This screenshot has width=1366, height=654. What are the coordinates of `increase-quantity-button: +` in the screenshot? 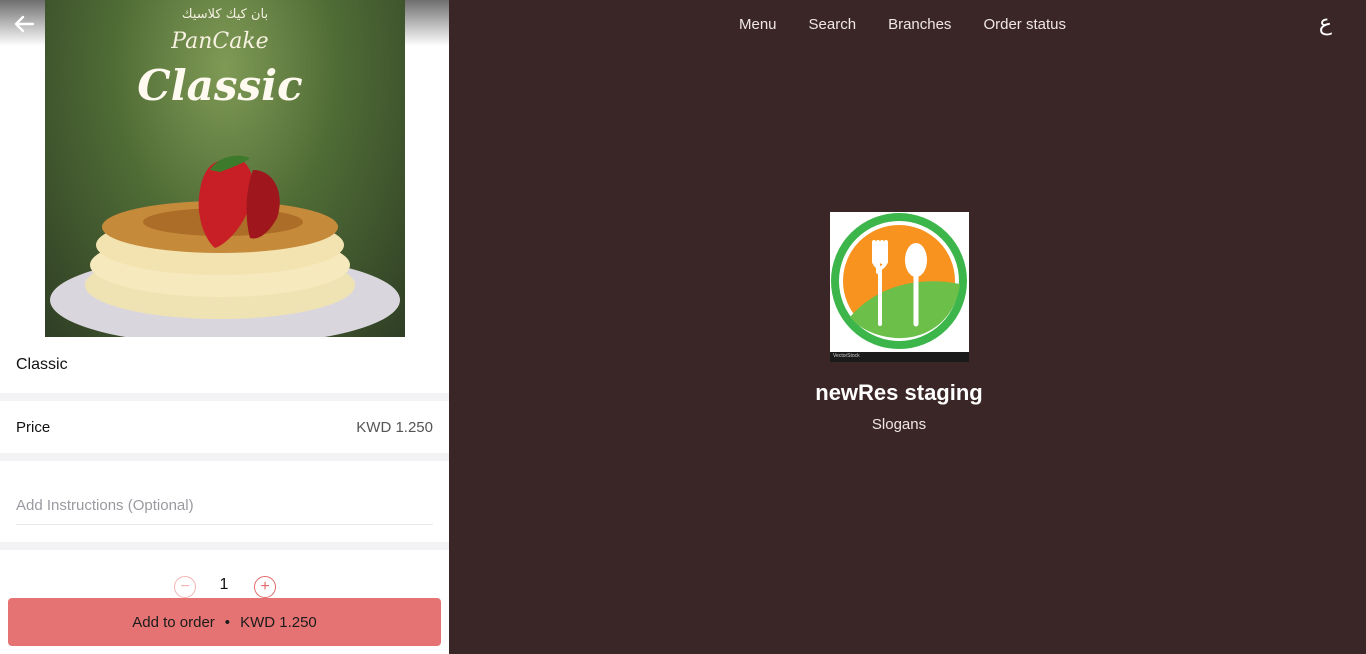 It's located at (265, 587).